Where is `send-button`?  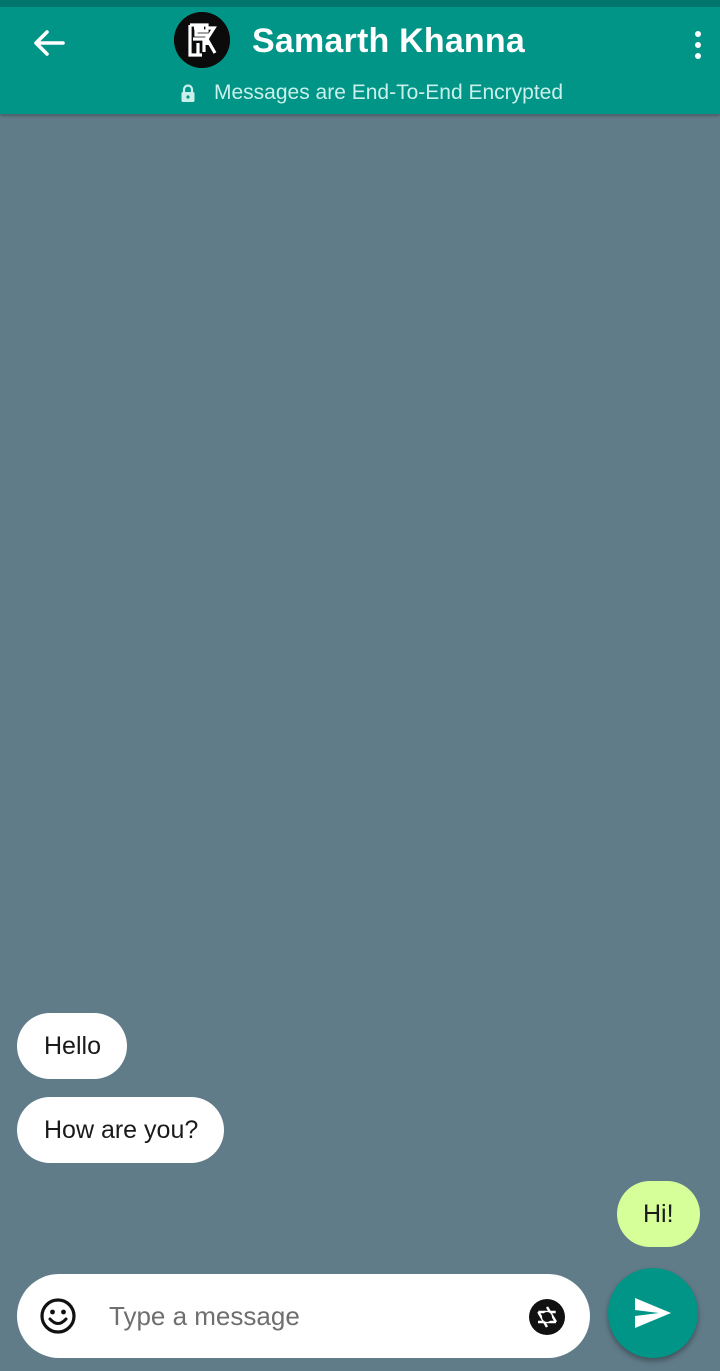
send-button is located at coordinates (653, 1313).